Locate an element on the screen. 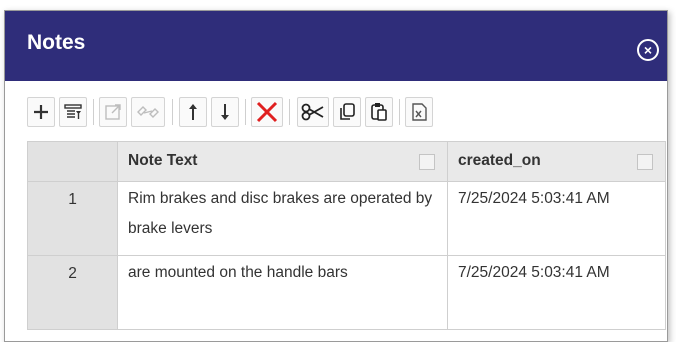 This screenshot has width=676, height=342. cut-button is located at coordinates (313, 112).